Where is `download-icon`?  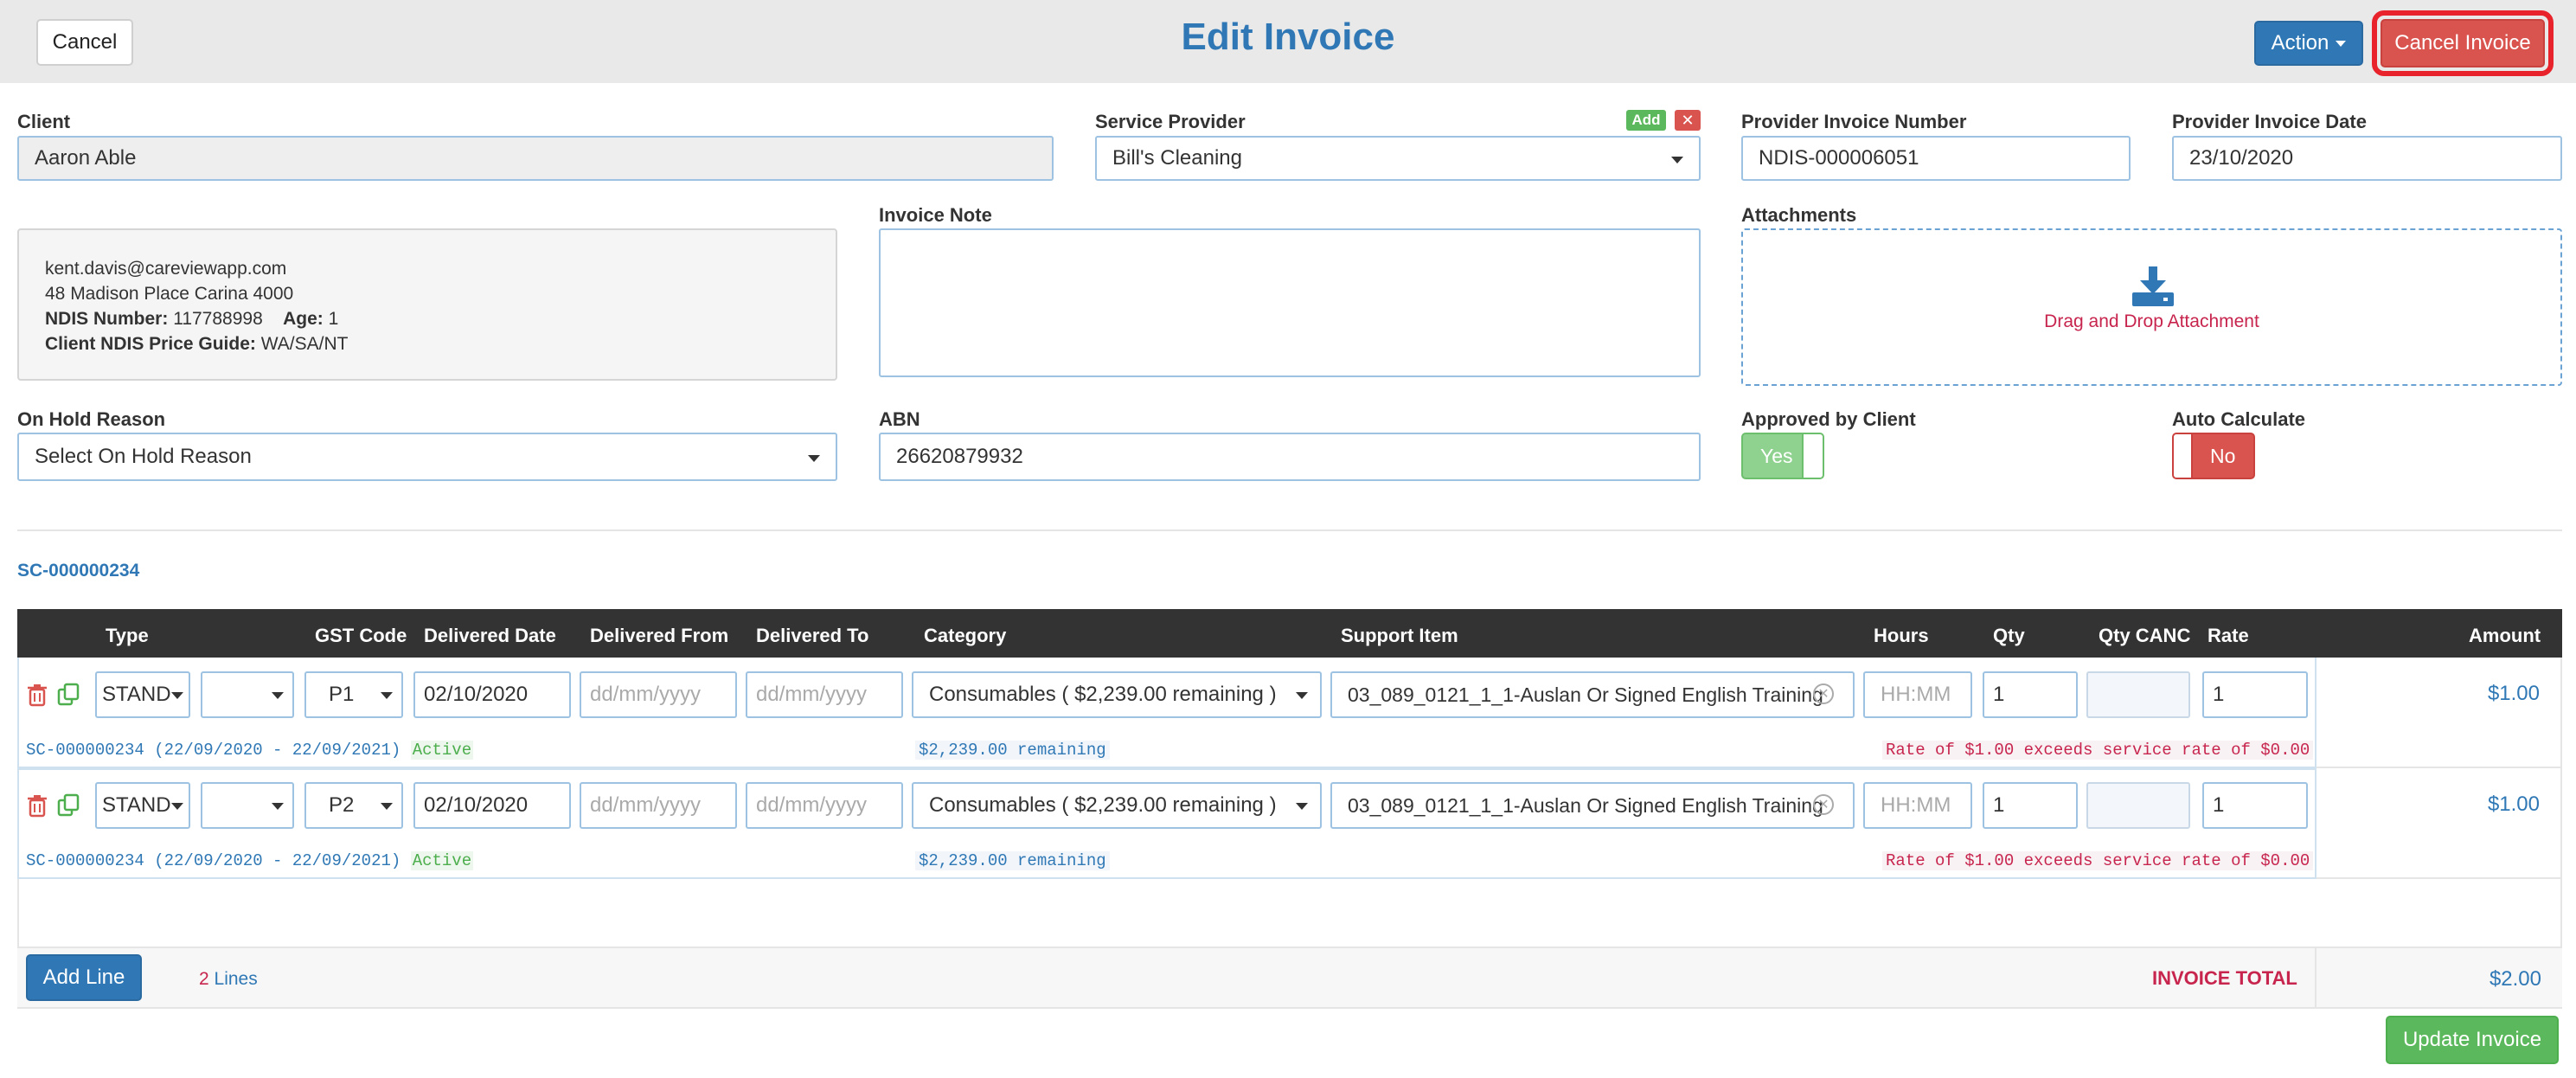
download-icon is located at coordinates (2153, 286).